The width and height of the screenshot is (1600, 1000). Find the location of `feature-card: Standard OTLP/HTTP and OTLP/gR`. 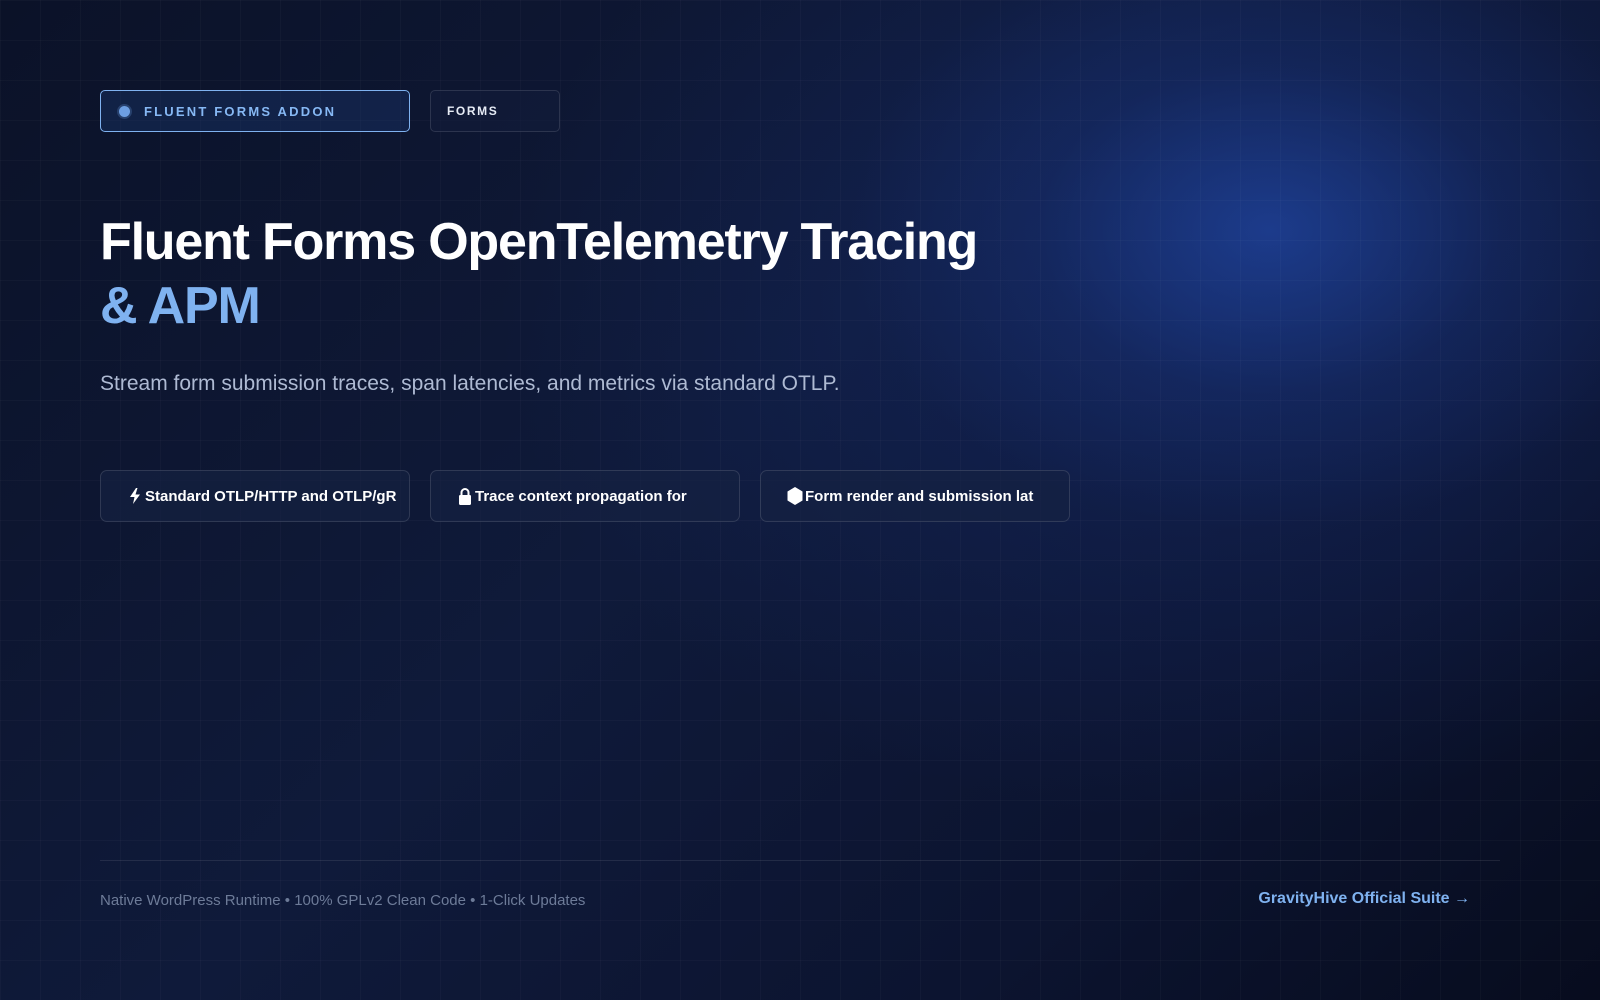

feature-card: Standard OTLP/HTTP and OTLP/gR is located at coordinates (255, 496).